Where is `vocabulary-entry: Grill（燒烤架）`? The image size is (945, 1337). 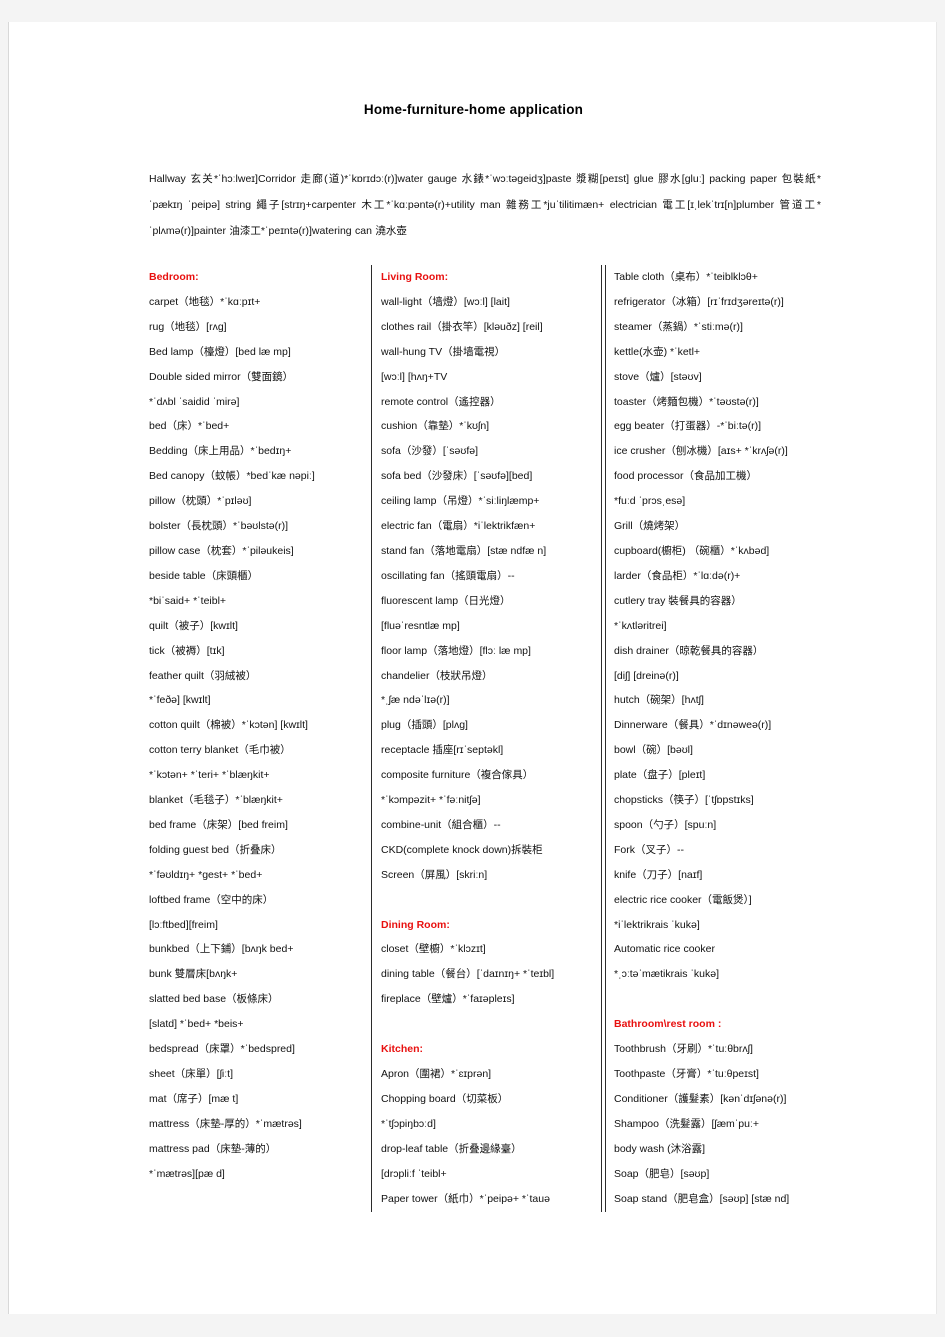 vocabulary-entry: Grill（燒烤架） is located at coordinates (650, 526).